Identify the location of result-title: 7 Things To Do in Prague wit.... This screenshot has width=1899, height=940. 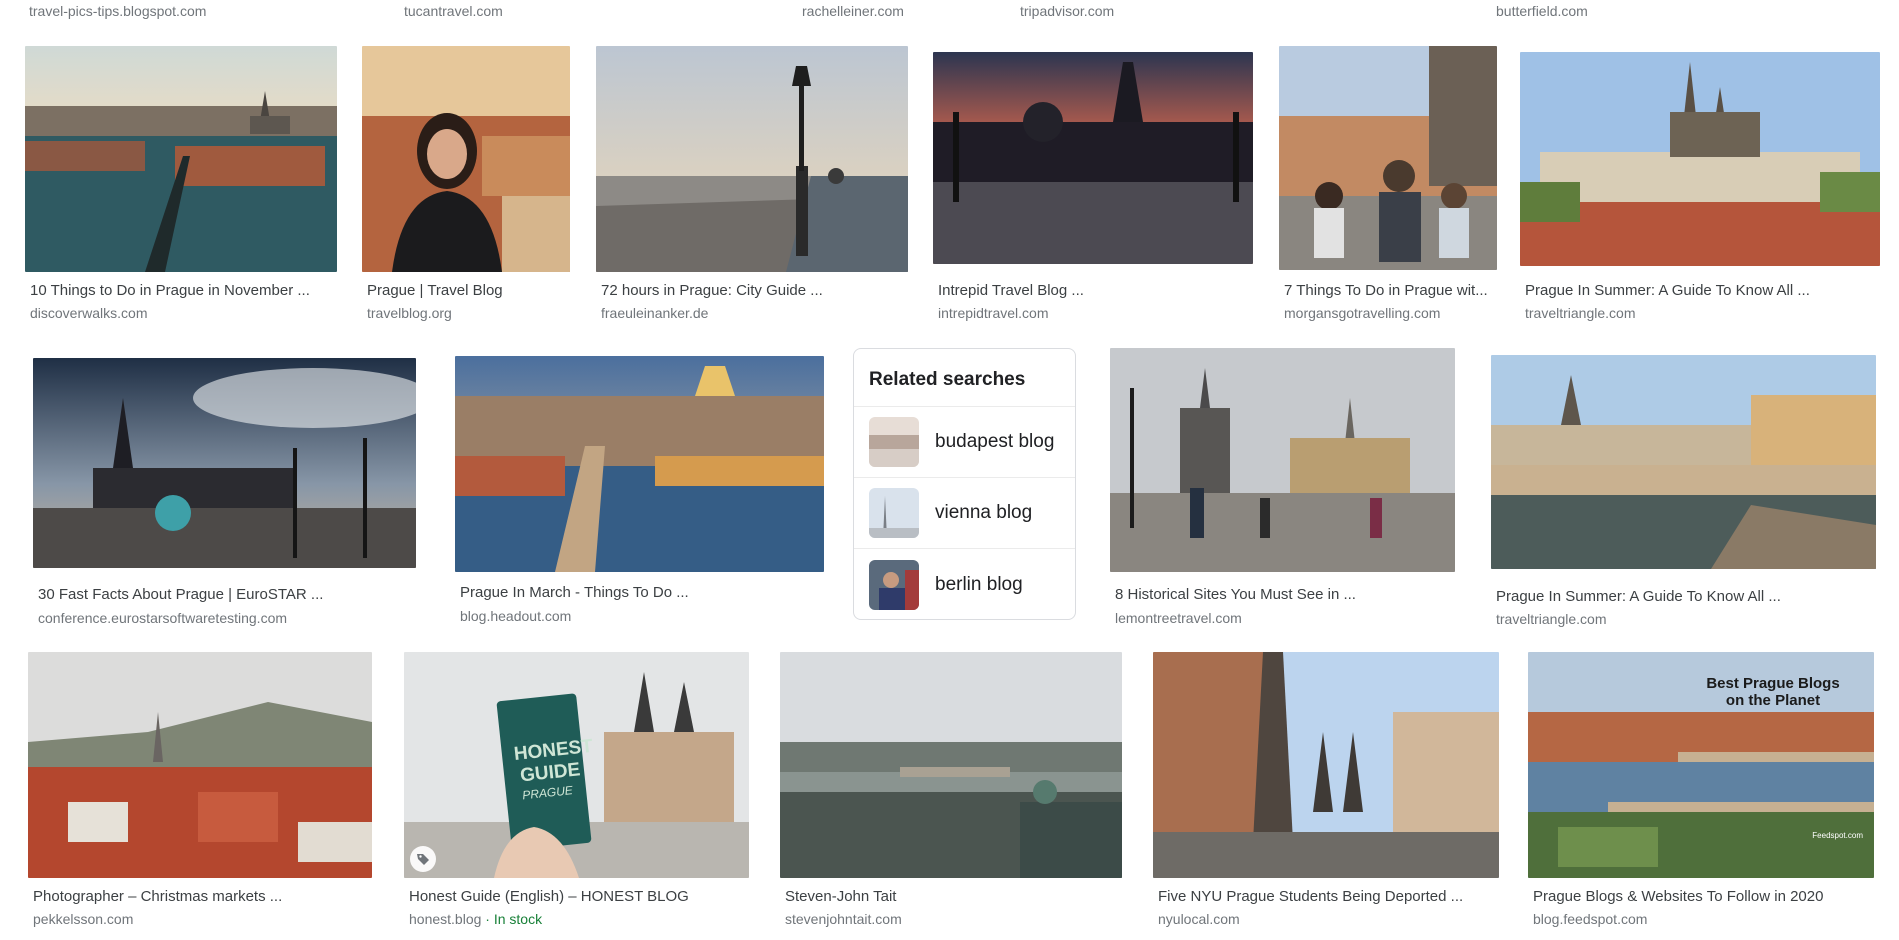
(1389, 290).